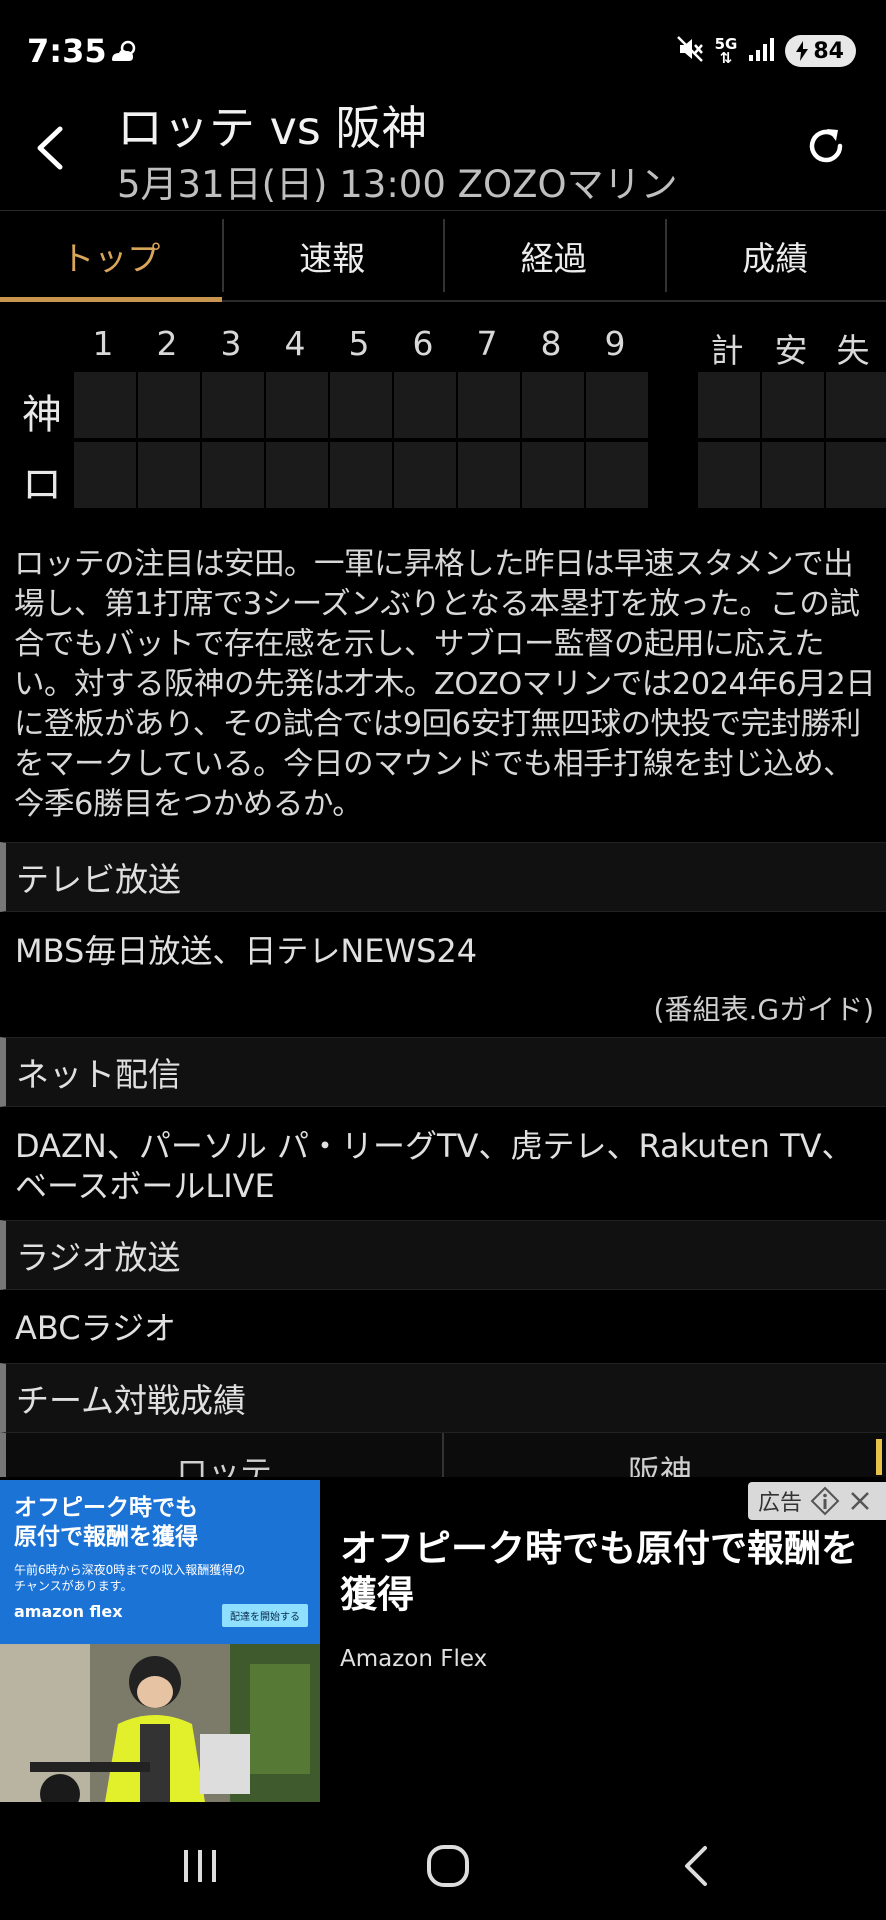  What do you see at coordinates (106, 1523) in the screenshot?
I see `ad-image-heading: オフピーク時でも 原付で報酬を獲得` at bounding box center [106, 1523].